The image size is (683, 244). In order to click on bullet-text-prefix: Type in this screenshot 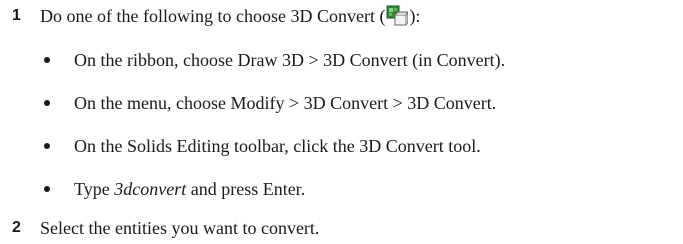, I will do `click(94, 189)`.